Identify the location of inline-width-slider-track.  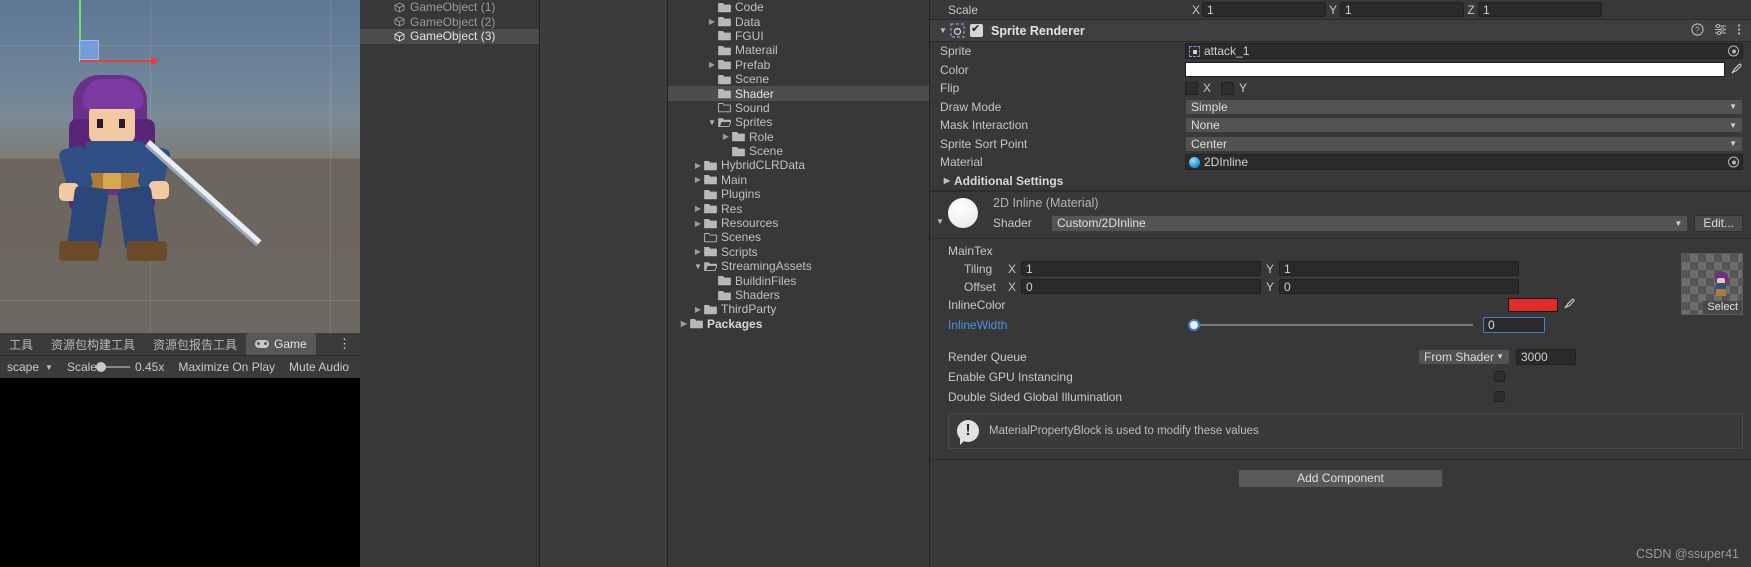
(1330, 324).